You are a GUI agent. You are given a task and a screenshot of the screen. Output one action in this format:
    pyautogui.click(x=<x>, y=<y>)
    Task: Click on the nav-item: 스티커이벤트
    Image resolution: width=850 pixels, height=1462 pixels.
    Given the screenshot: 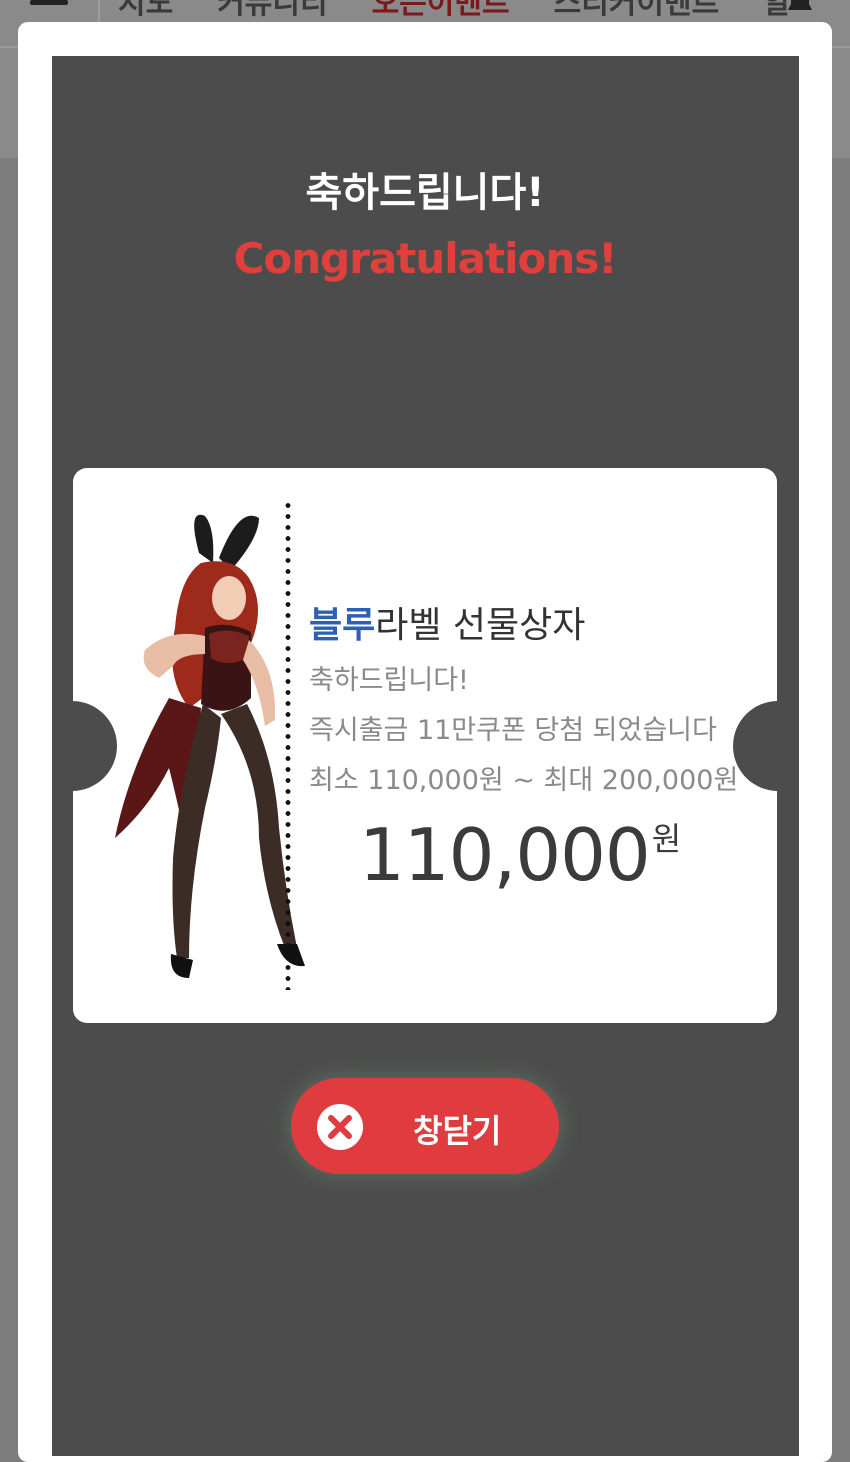 What is the action you would take?
    pyautogui.click(x=637, y=11)
    